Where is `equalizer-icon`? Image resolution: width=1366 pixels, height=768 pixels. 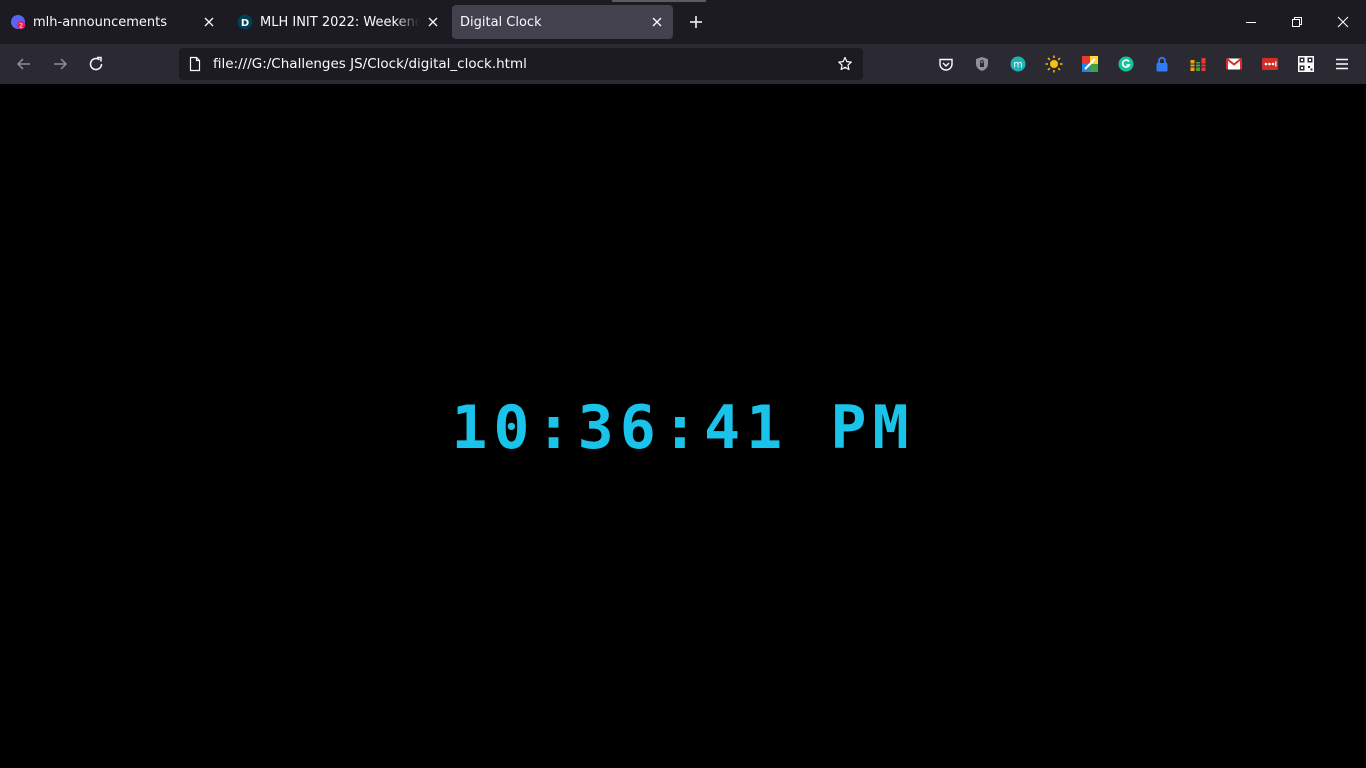
equalizer-icon is located at coordinates (1198, 64).